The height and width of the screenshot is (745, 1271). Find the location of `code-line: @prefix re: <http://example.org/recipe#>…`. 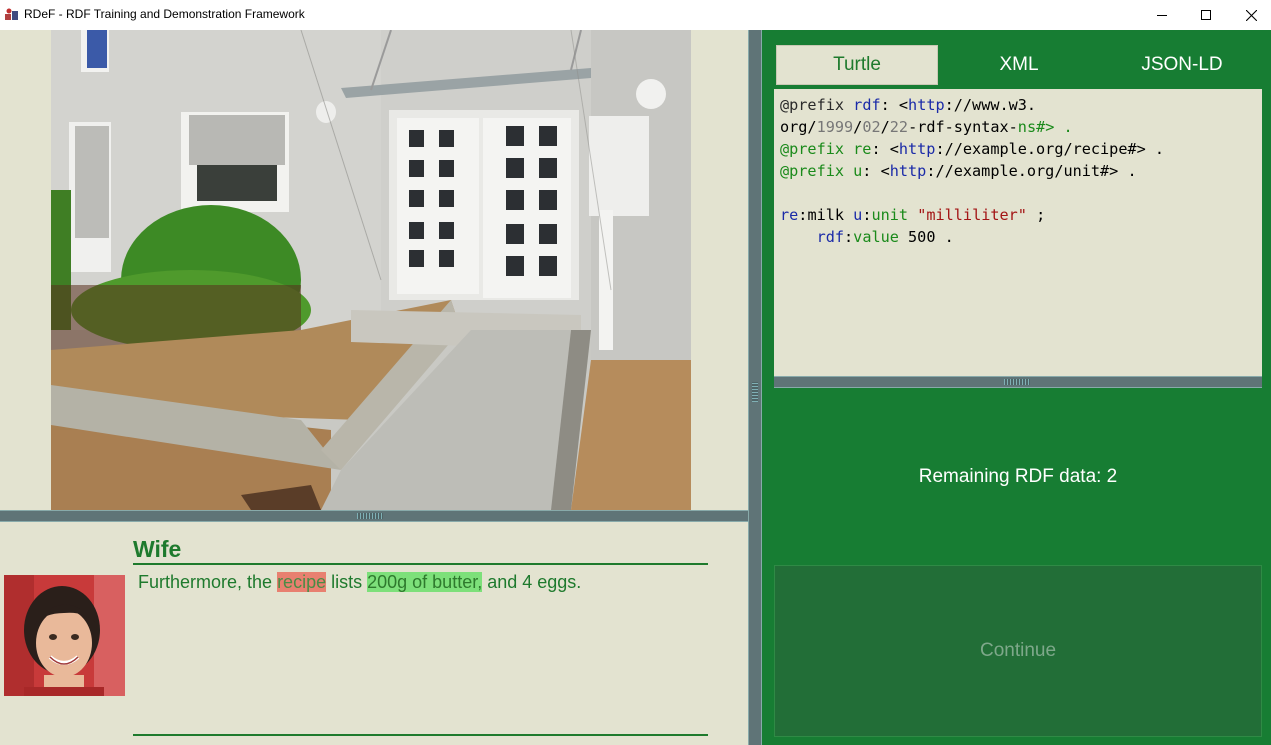

code-line: @prefix re: <http://example.org/recipe#>… is located at coordinates (972, 149).